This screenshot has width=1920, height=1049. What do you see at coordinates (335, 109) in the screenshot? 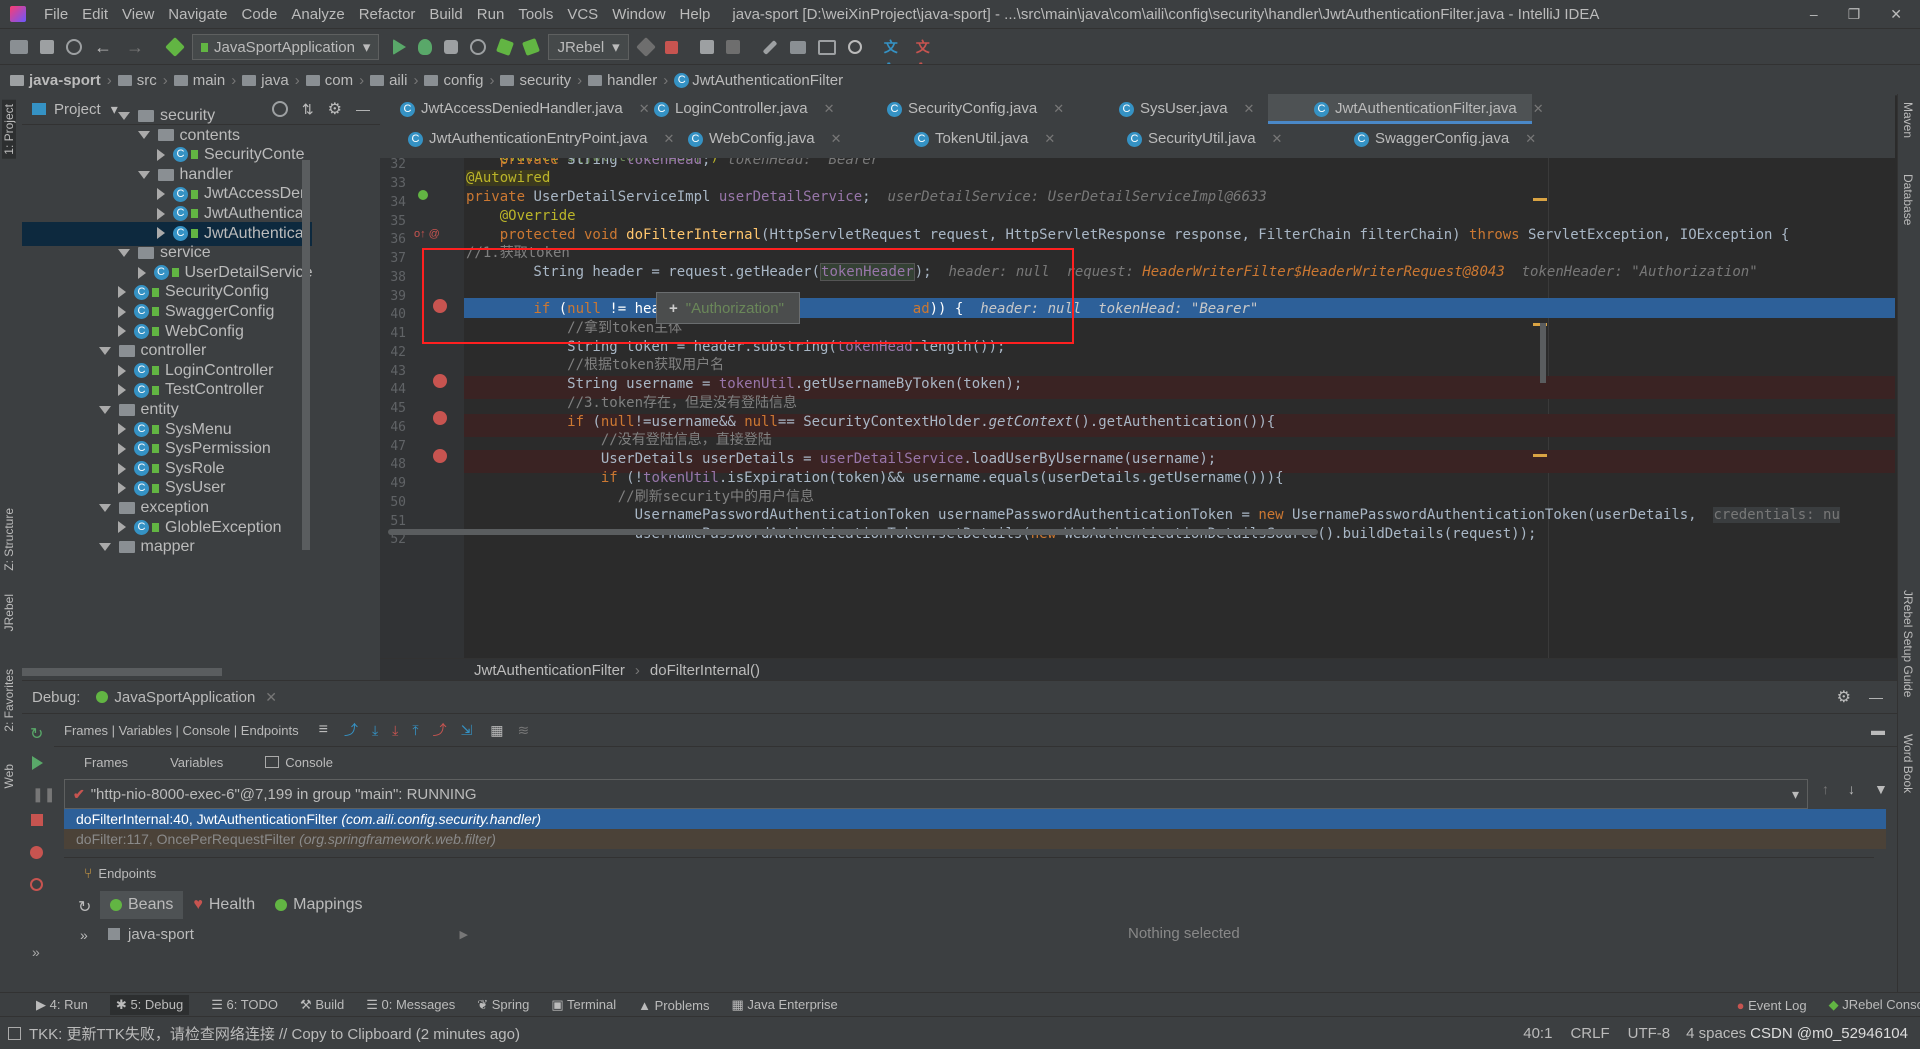
I see `gear-icon: ⚙` at bounding box center [335, 109].